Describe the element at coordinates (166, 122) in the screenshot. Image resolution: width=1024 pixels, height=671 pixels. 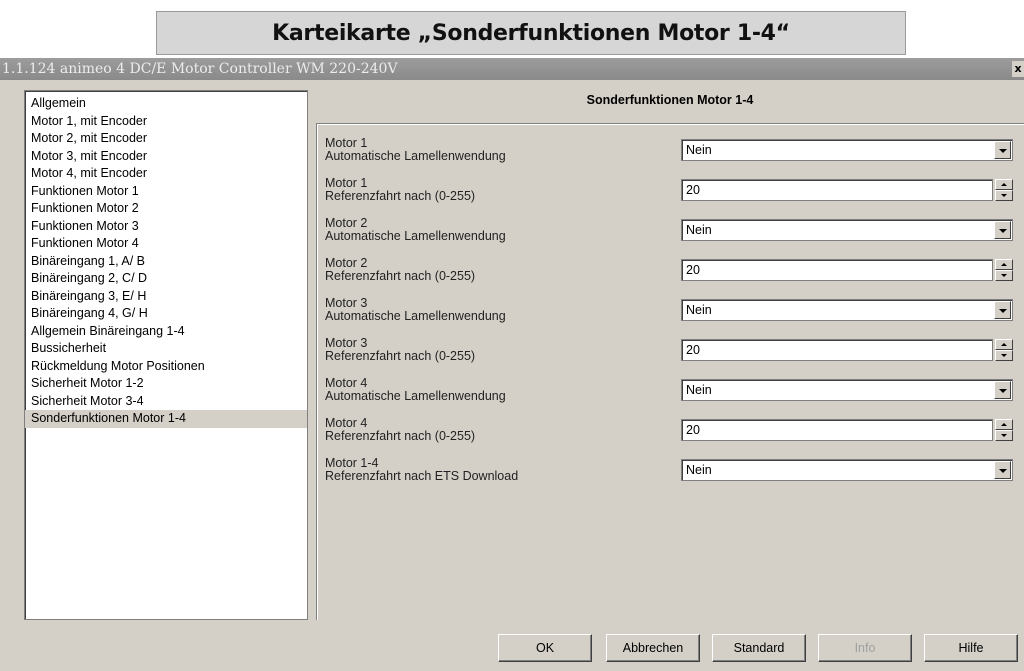
I see `sidebar-item: Motor 1, mit Encoder` at that location.